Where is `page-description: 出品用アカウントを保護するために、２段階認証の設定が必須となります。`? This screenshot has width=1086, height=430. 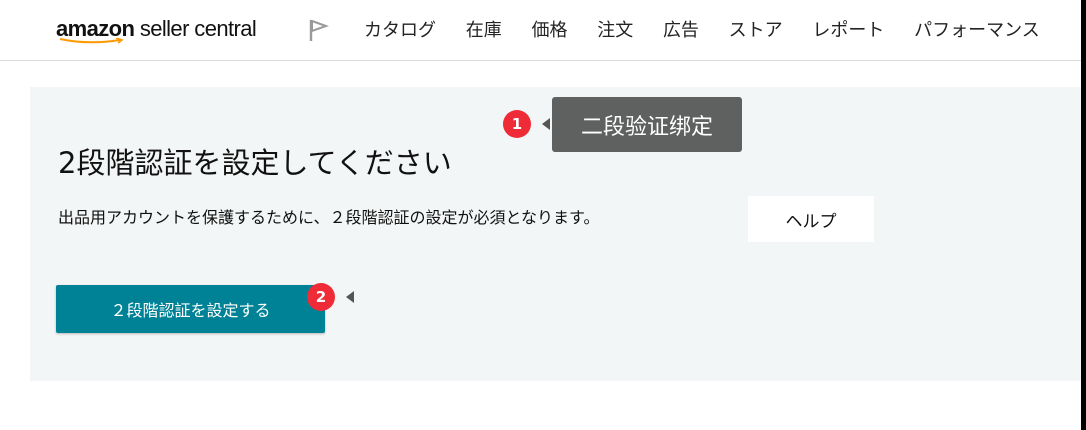 page-description: 出品用アカウントを保護するために、２段階認証の設定が必須となります。 is located at coordinates (329, 217).